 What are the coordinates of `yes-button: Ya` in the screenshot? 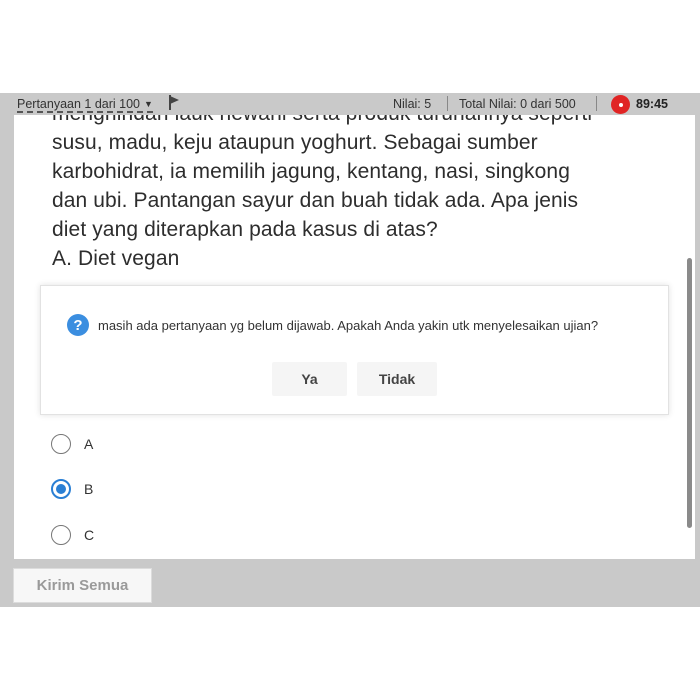 It's located at (309, 379).